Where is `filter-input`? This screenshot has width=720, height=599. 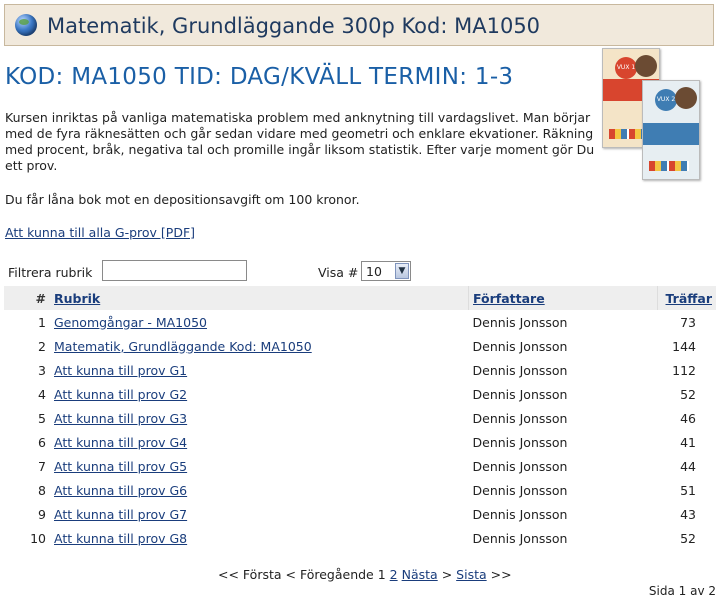 filter-input is located at coordinates (174, 270).